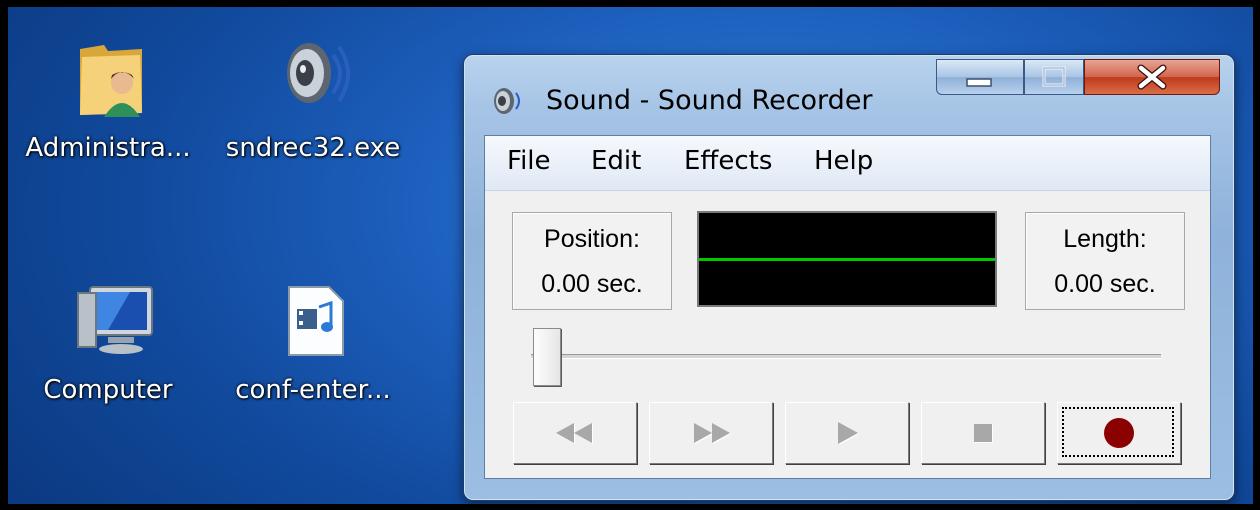 Image resolution: width=1260 pixels, height=510 pixels. I want to click on position-display: Position: 0.00 sec., so click(592, 261).